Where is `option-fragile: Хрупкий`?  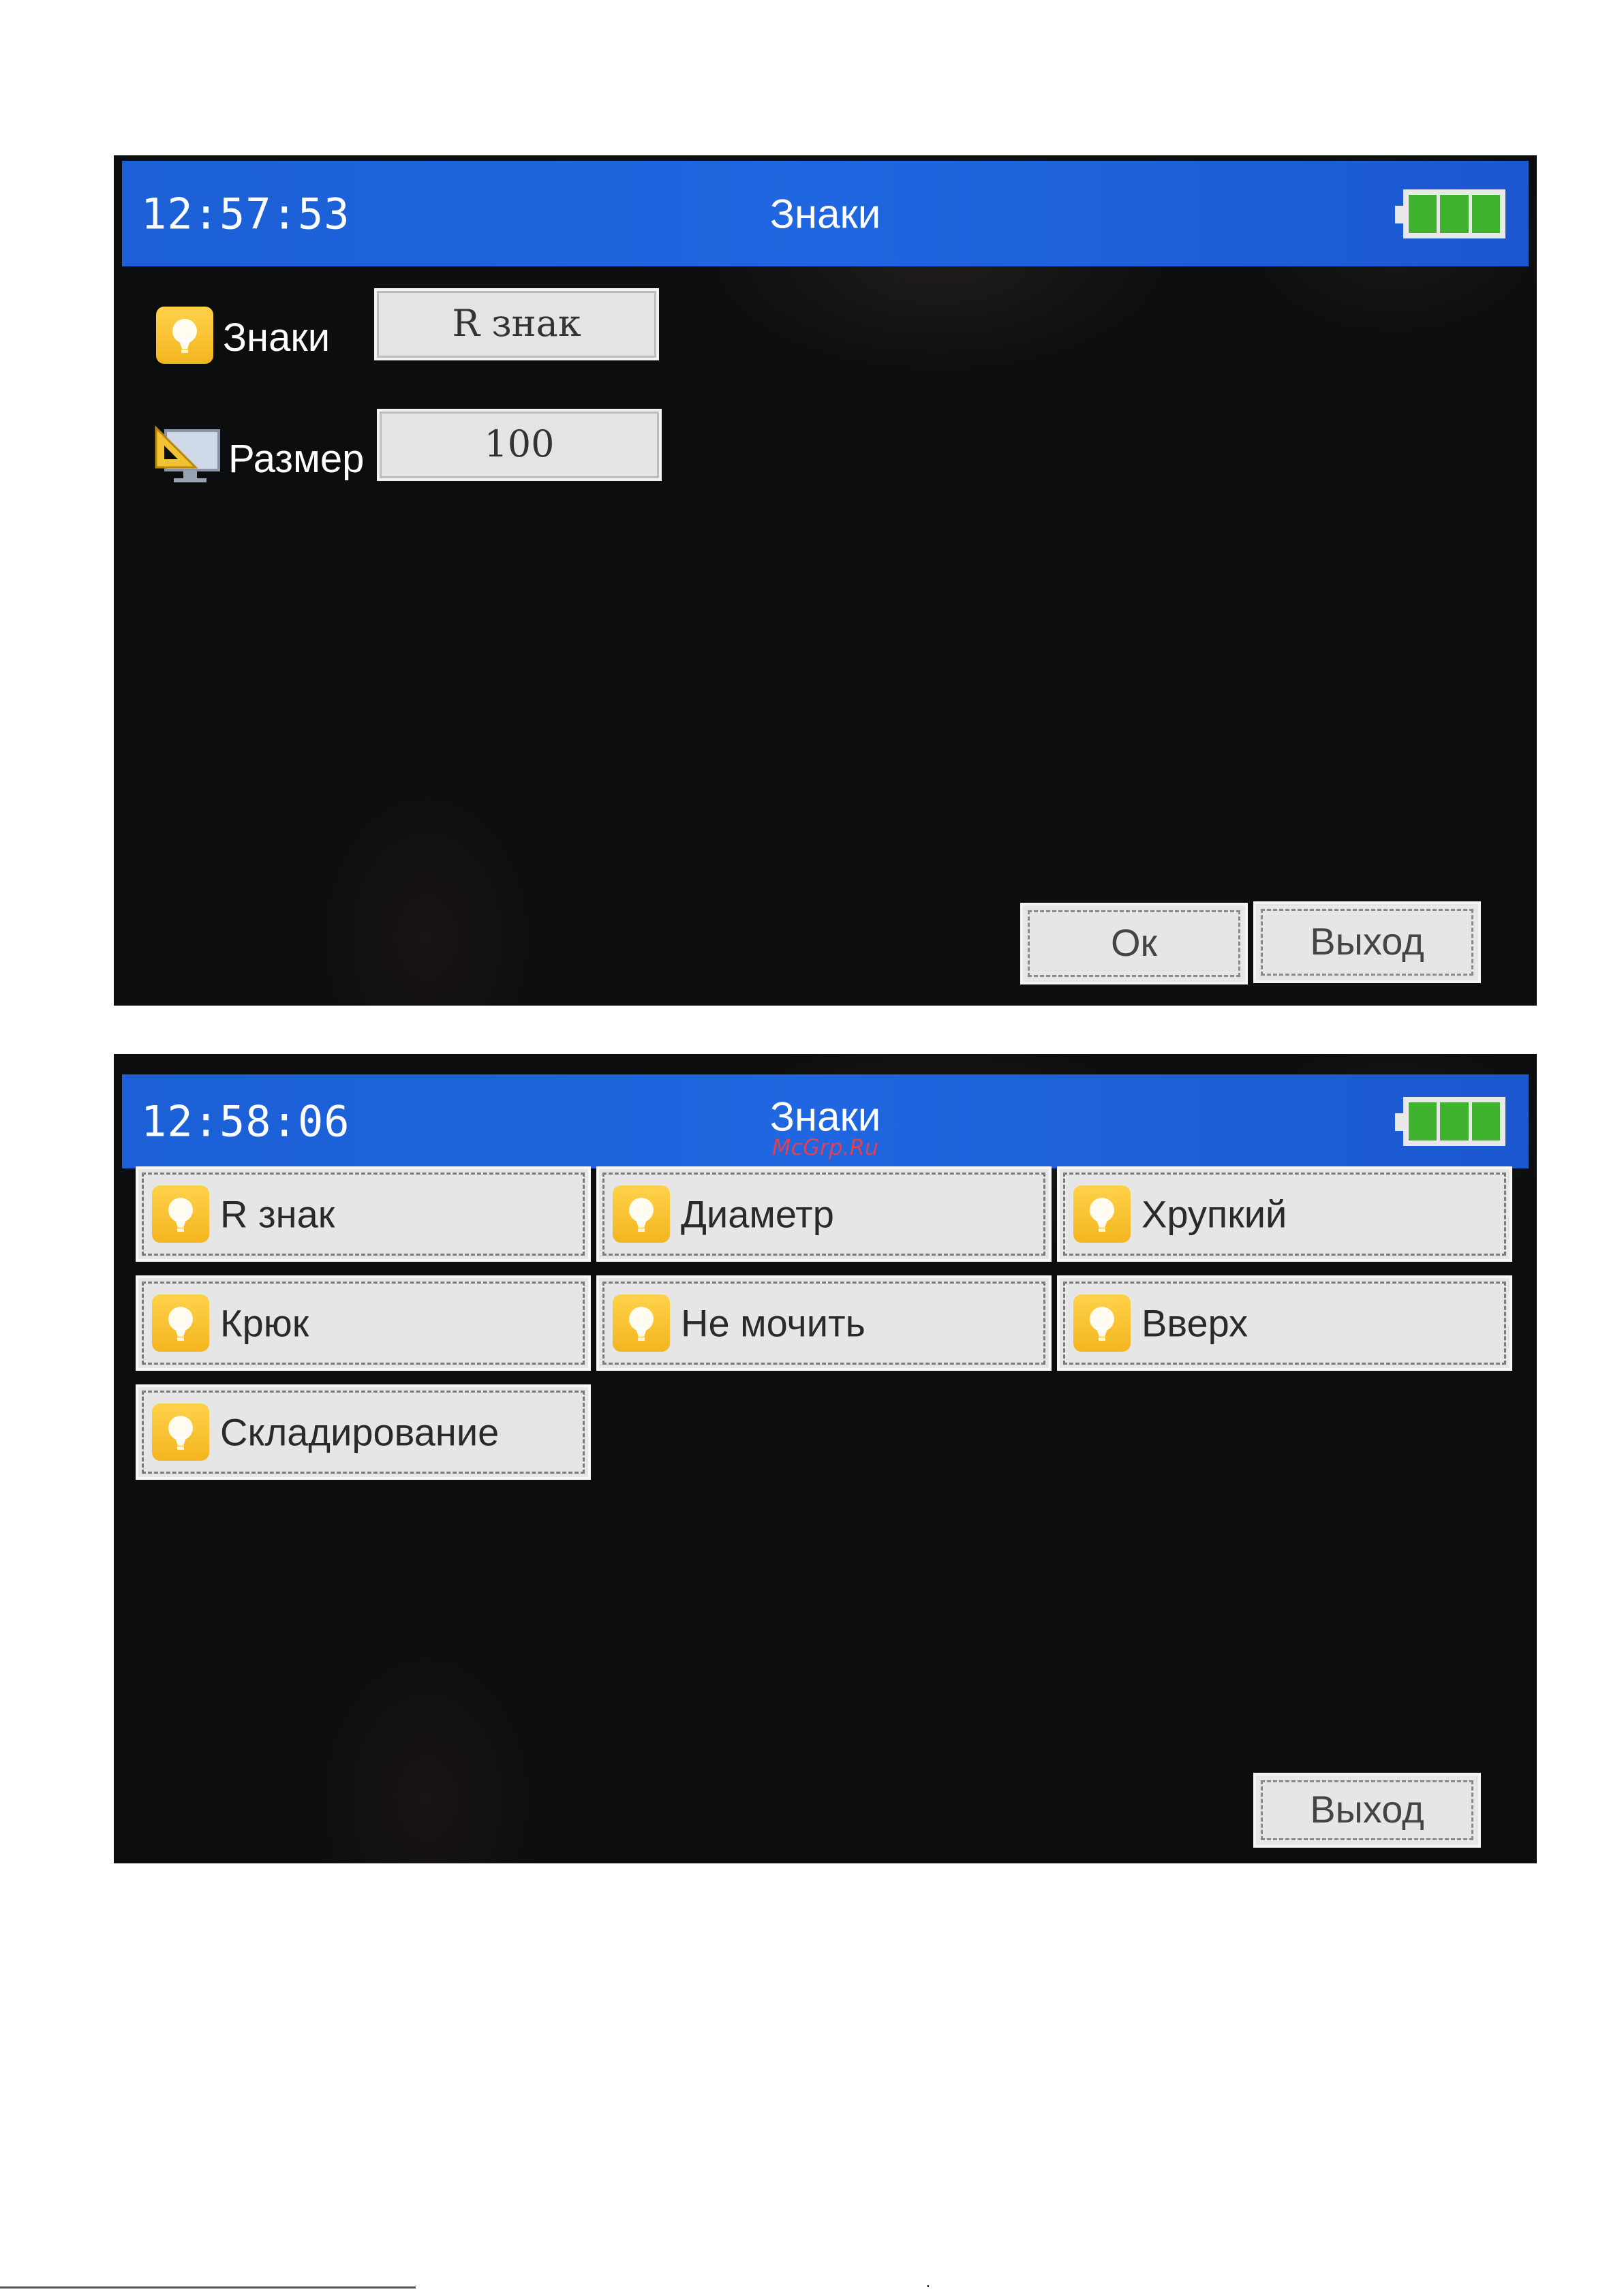
option-fragile: Хрупкий is located at coordinates (1284, 1214).